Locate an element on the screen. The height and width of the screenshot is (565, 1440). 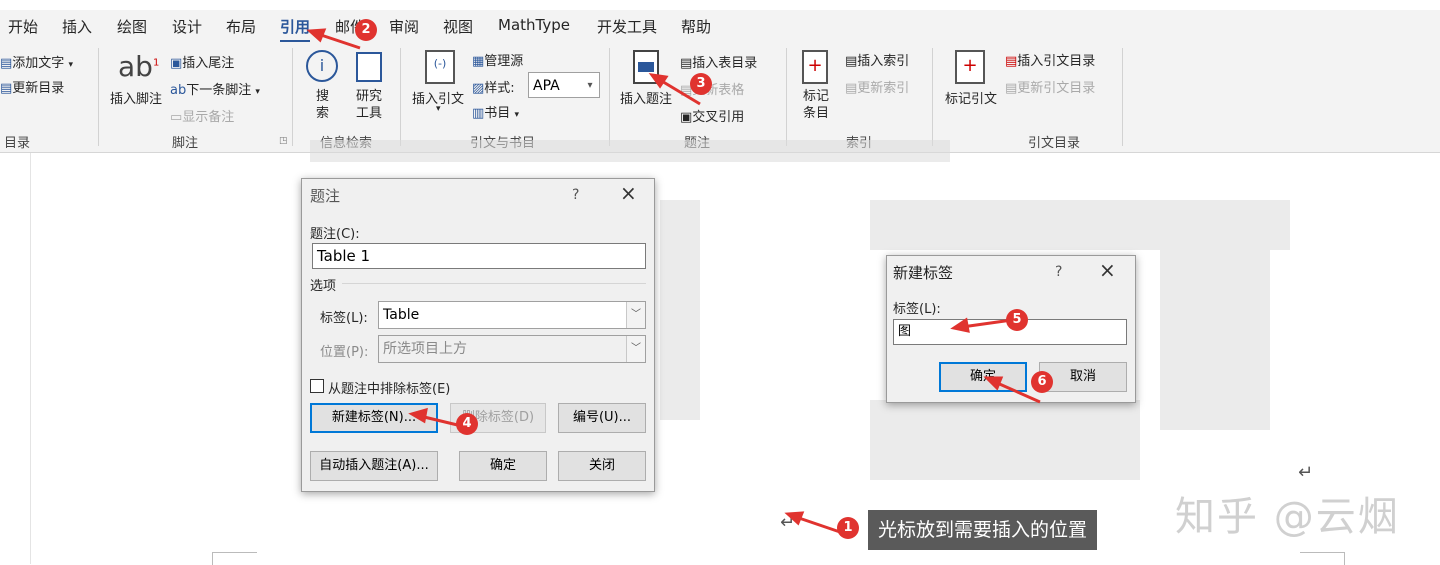
step-badge-4: 4 is located at coordinates (467, 424).